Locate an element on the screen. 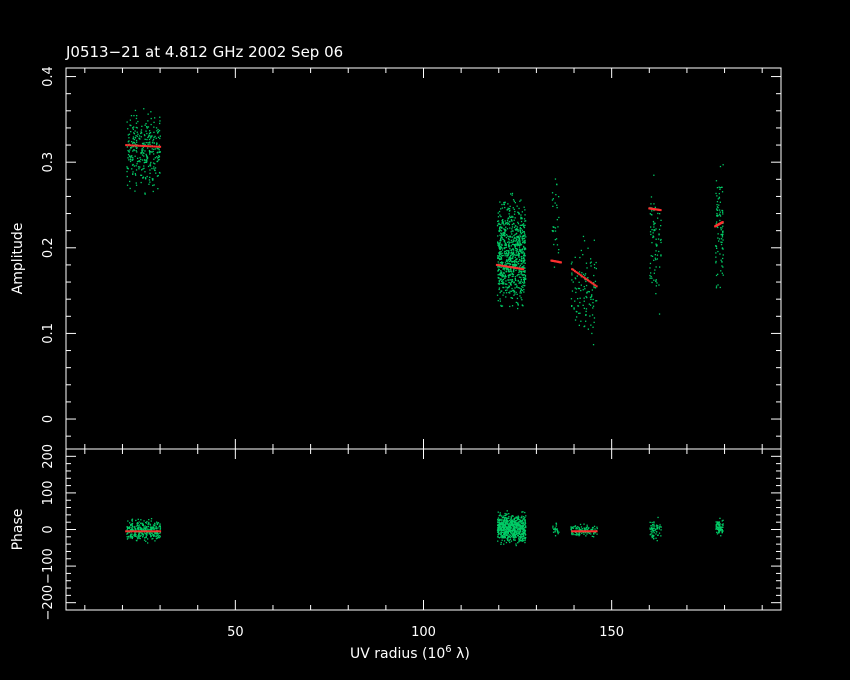 The width and height of the screenshot is (850, 680). phase-y-axis-title: Phase is located at coordinates (18, 530).